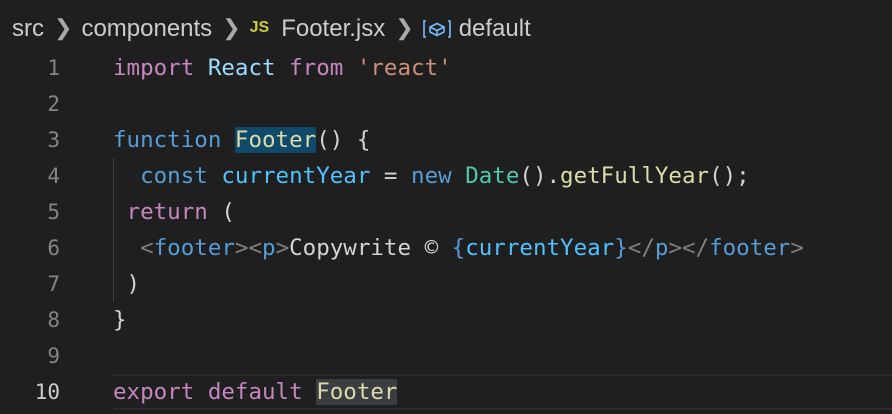  I want to click on line-number: 7, so click(53, 284).